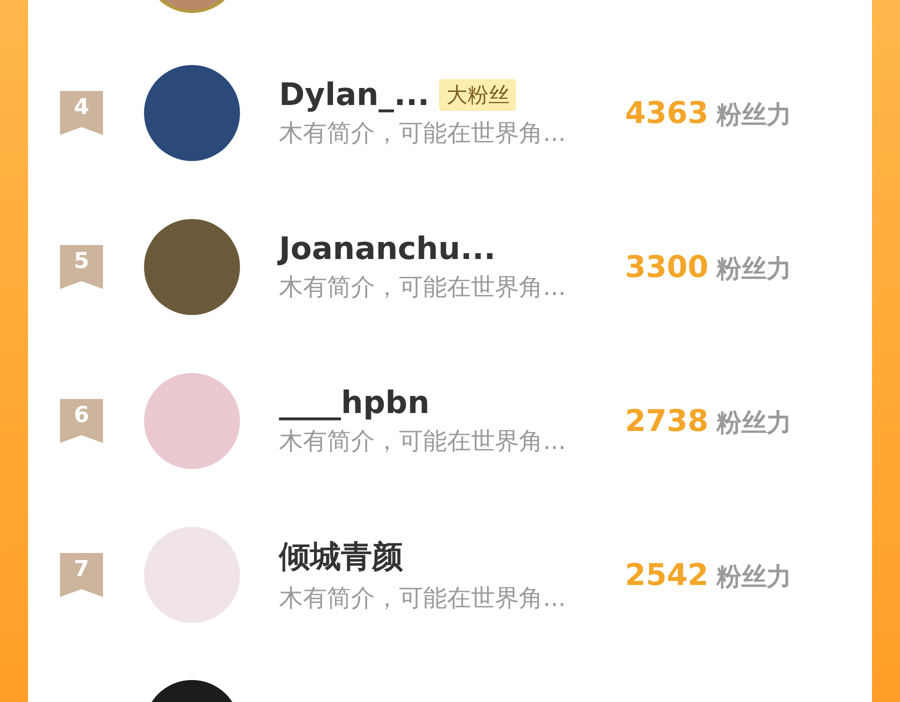 The width and height of the screenshot is (900, 702). What do you see at coordinates (341, 557) in the screenshot?
I see `user-name: 倾城青颜` at bounding box center [341, 557].